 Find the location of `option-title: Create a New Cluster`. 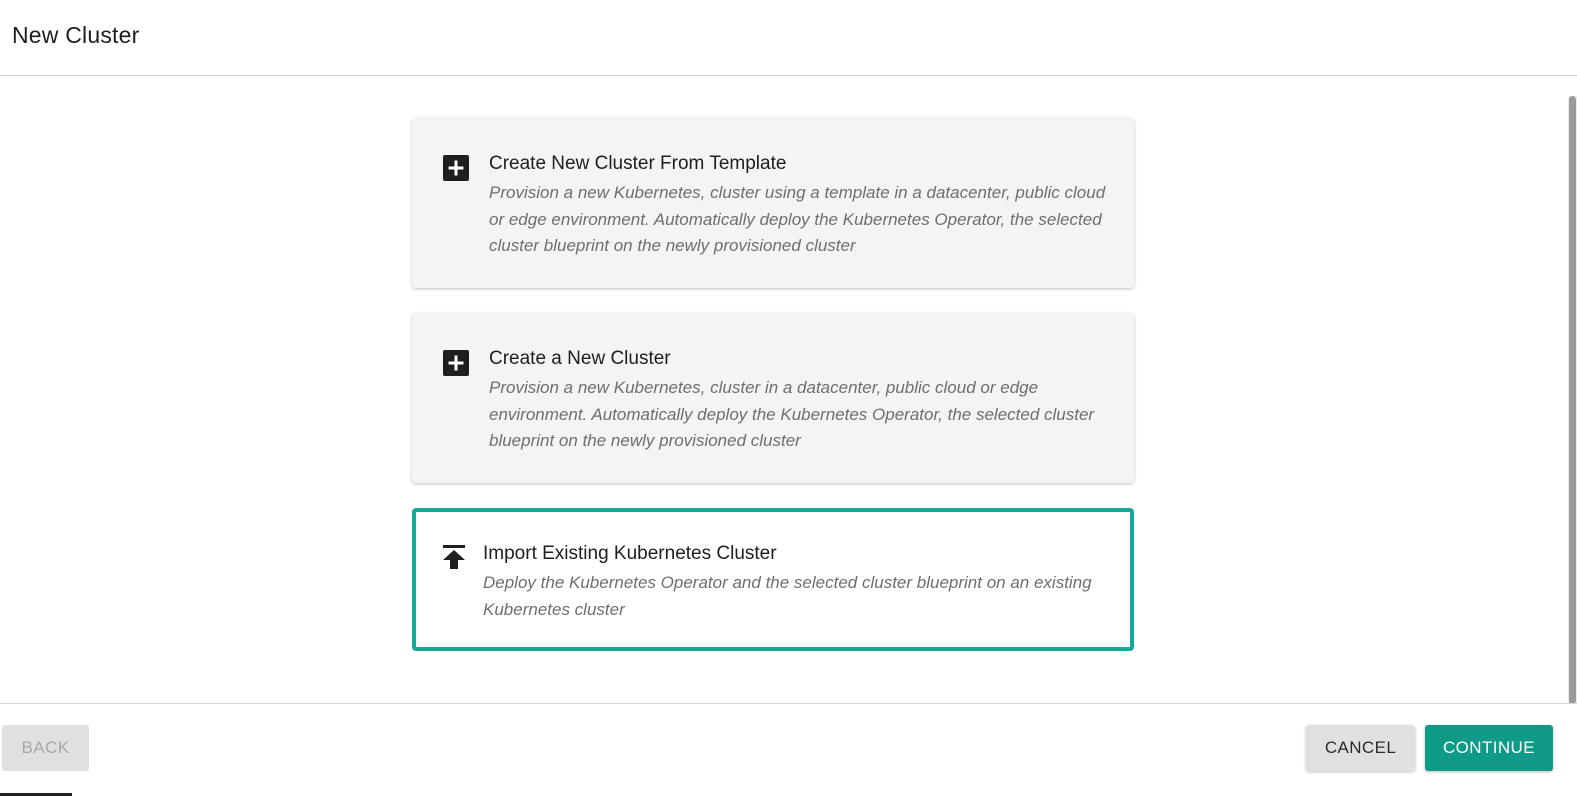

option-title: Create a New Cluster is located at coordinates (580, 358).